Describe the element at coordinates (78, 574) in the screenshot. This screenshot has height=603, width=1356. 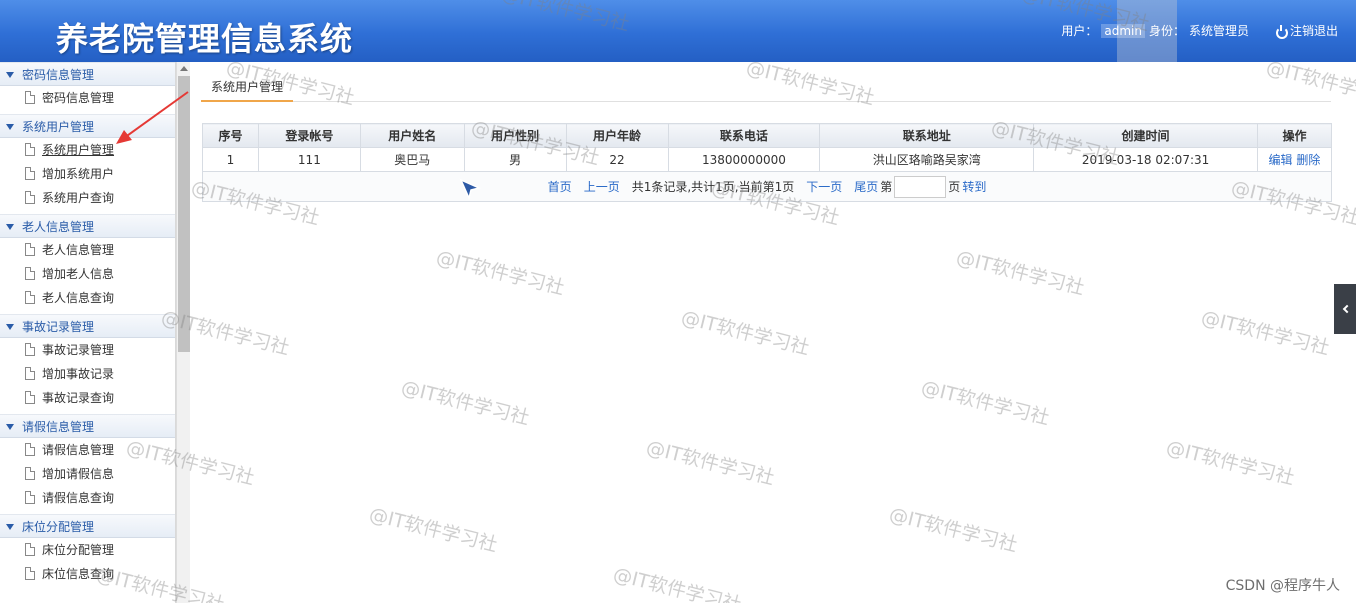
I see `sidebar-item-label: 床位信息查询` at that location.